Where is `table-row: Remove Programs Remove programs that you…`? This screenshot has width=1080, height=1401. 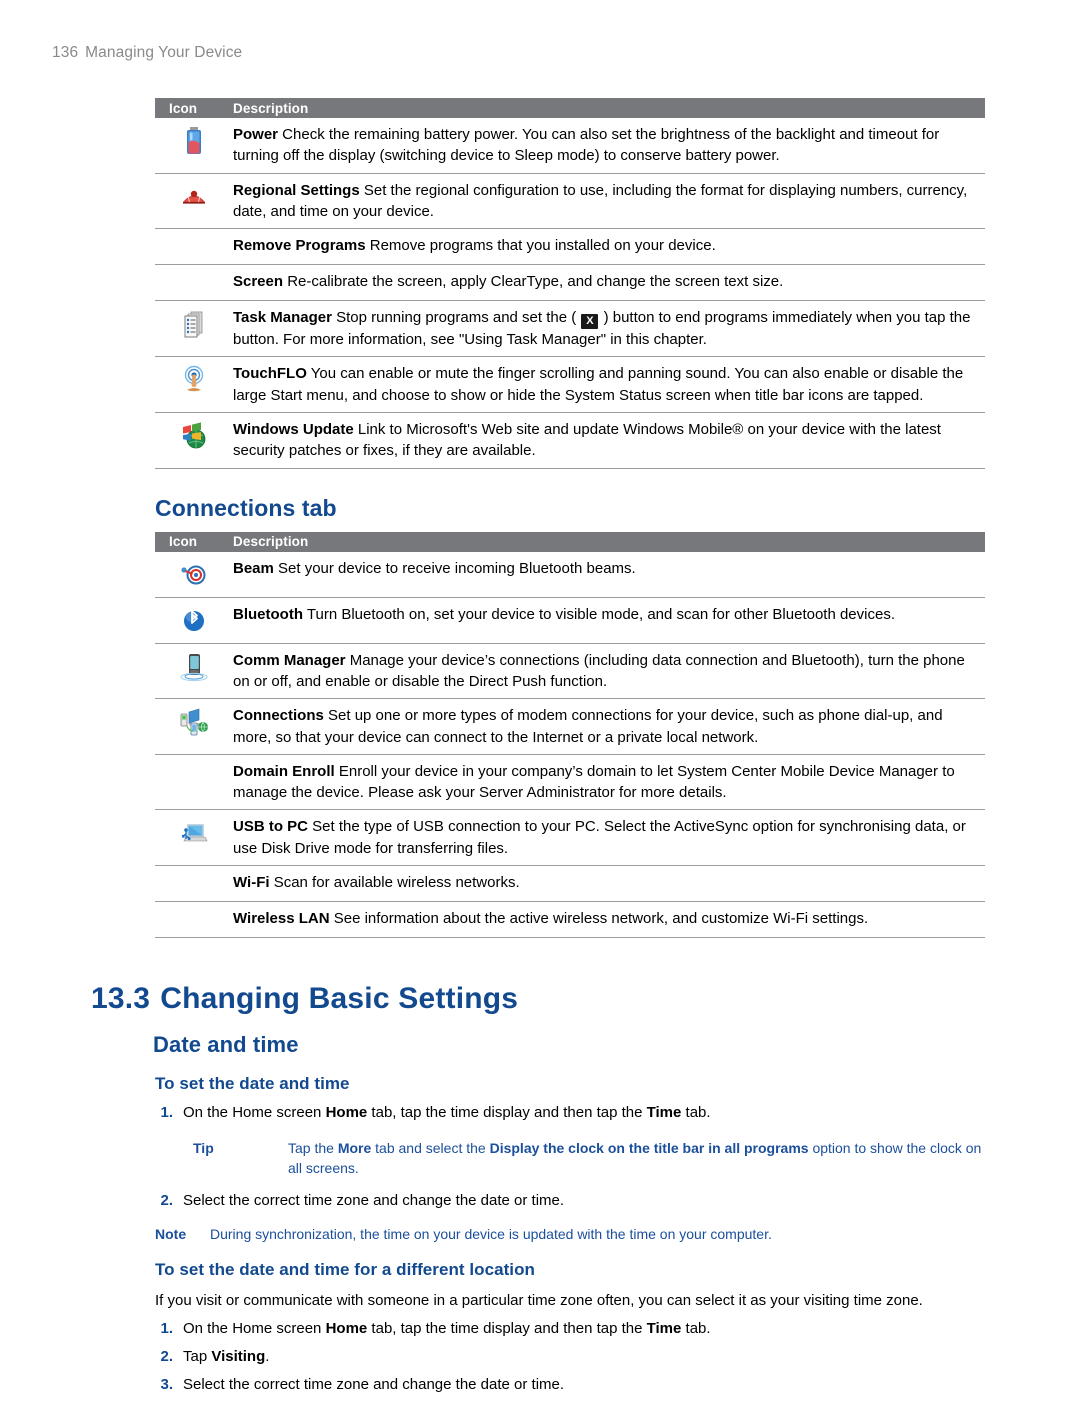 table-row: Remove Programs Remove programs that you… is located at coordinates (570, 247).